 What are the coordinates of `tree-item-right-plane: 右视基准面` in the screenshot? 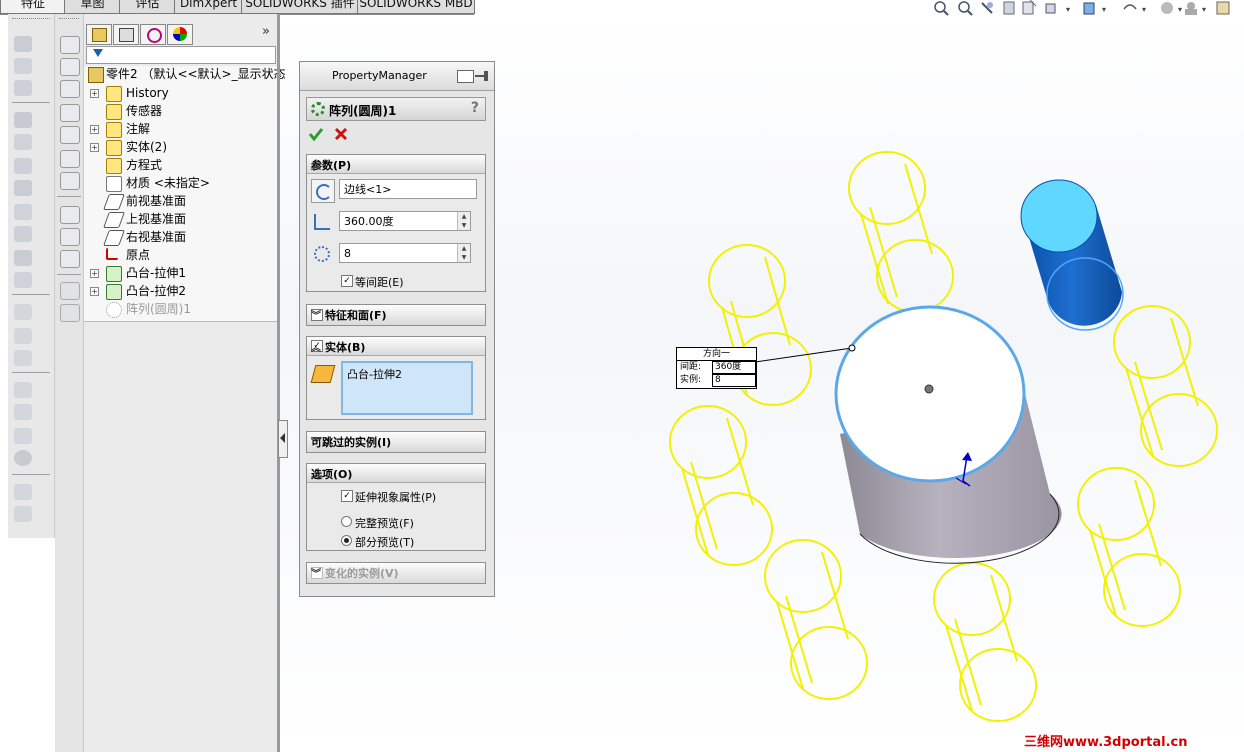 It's located at (180, 238).